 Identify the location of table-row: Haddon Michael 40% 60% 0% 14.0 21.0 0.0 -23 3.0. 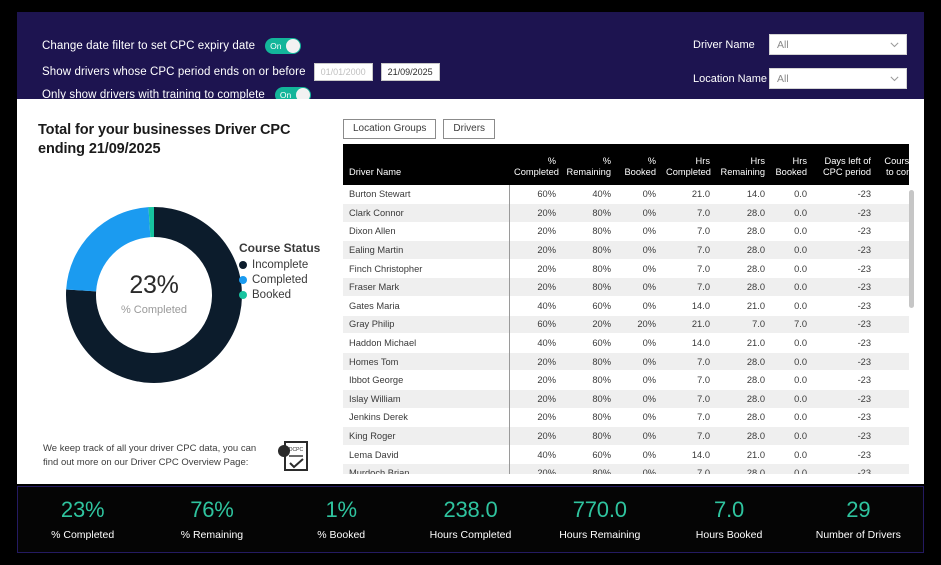
(626, 343).